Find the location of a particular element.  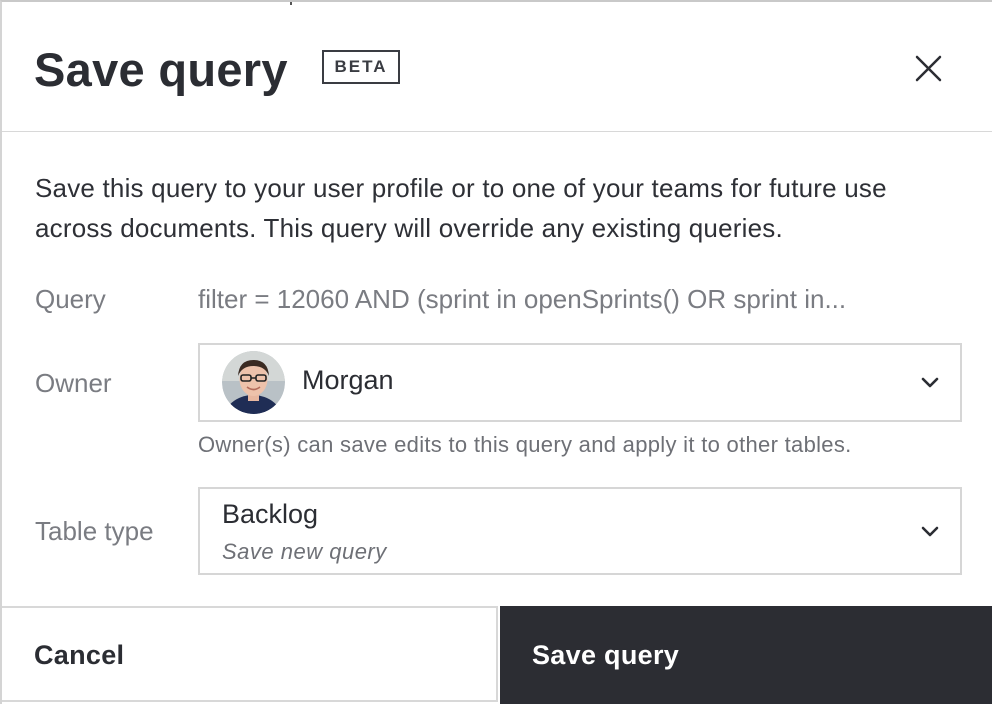

beta-badge: BETA is located at coordinates (361, 67).